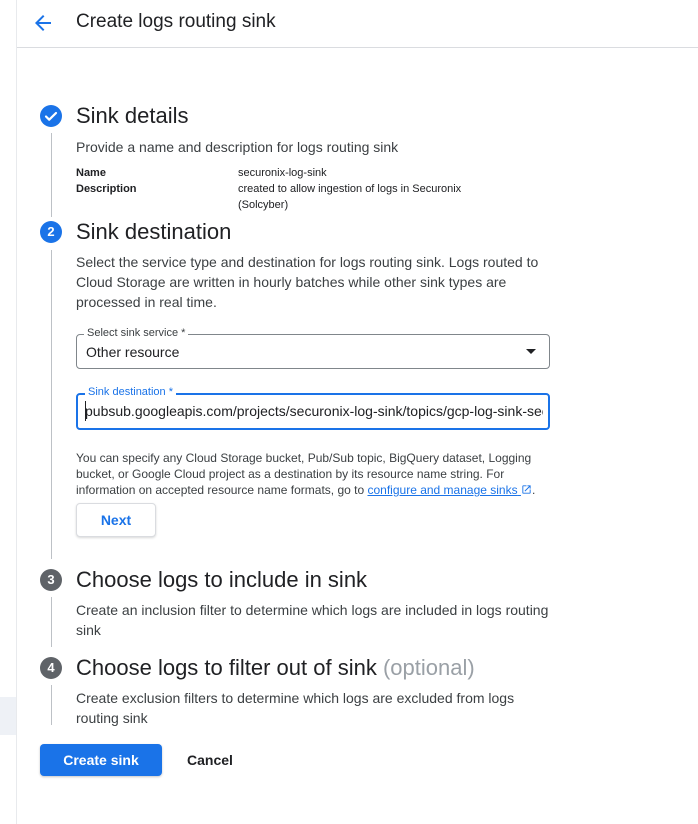  What do you see at coordinates (282, 173) in the screenshot?
I see `detail-name-value: securonix-log-sink` at bounding box center [282, 173].